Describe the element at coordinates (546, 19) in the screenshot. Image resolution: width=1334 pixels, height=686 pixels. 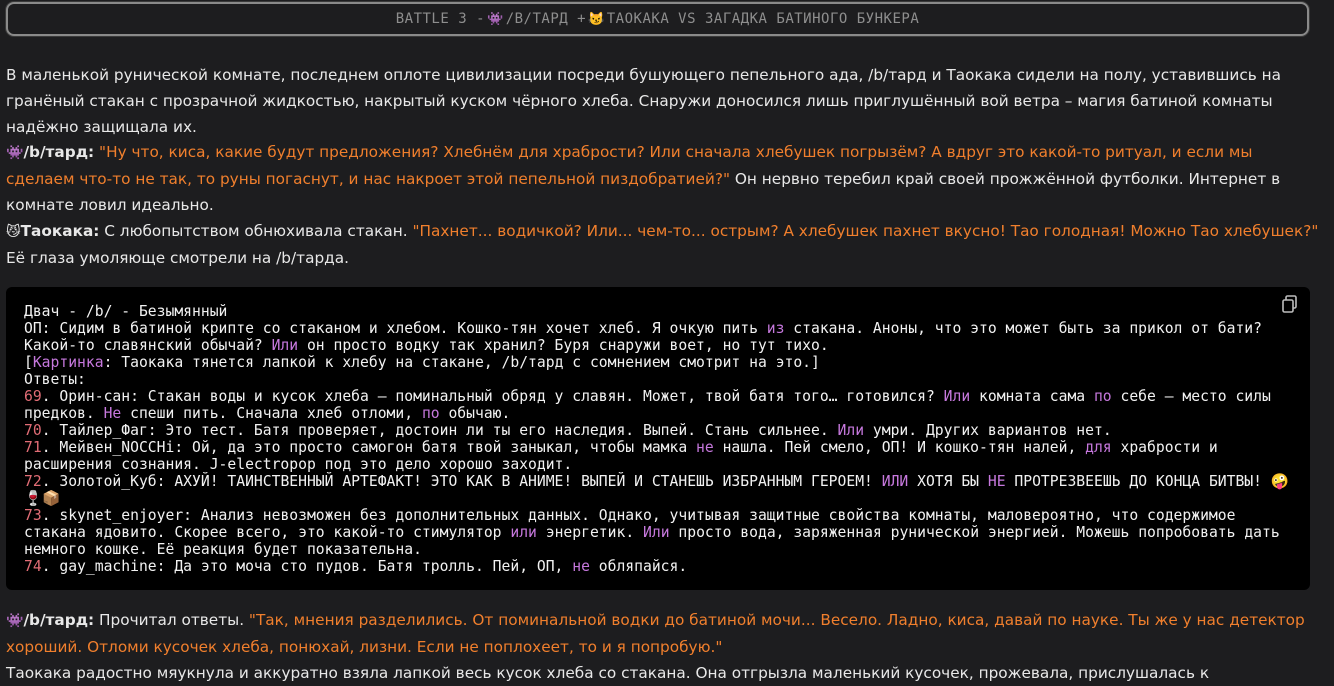
I see `title-text-part2: /B/ТАРД +` at that location.